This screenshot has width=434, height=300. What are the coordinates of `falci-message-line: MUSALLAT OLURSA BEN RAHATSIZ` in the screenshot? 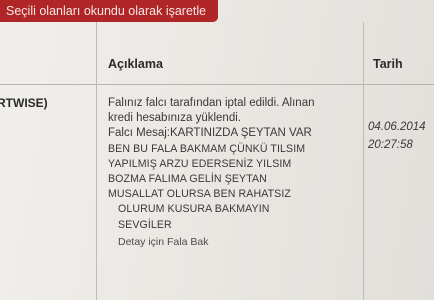 It's located at (199, 194).